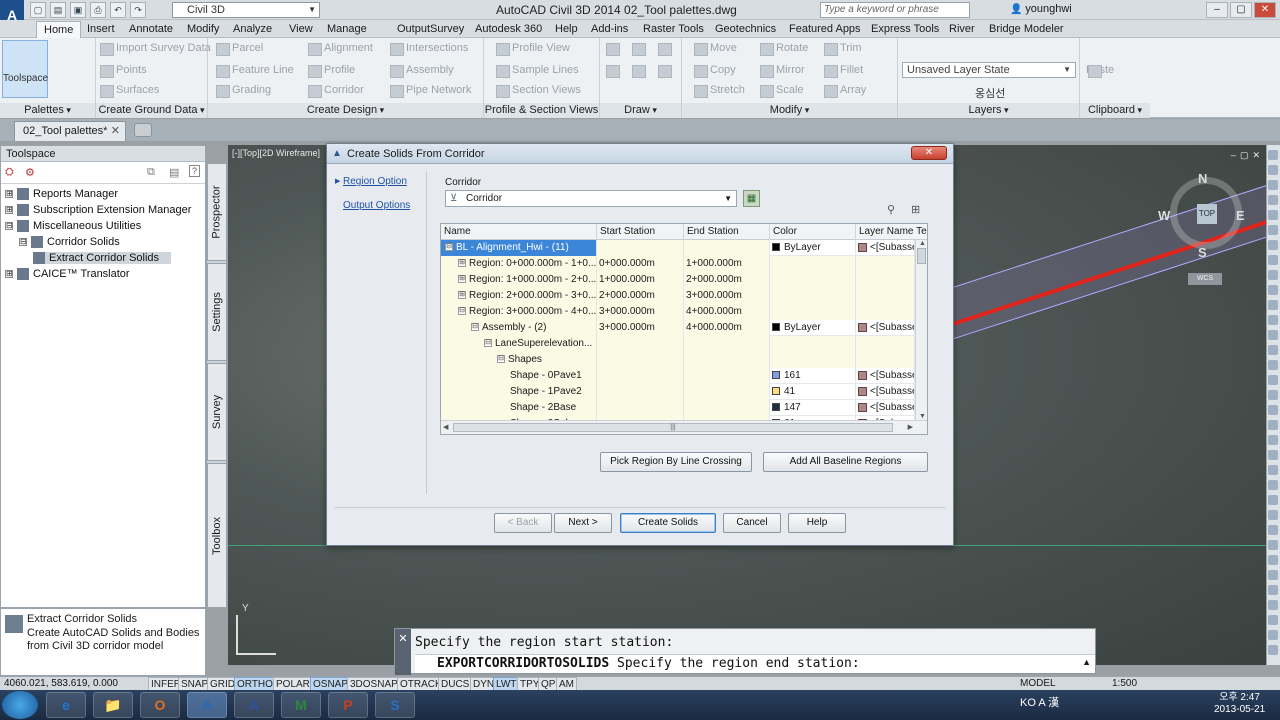 Image resolution: width=1280 pixels, height=720 pixels. What do you see at coordinates (519, 248) in the screenshot?
I see `cell-name: ⊟ BL - Alignment_Hwi - (11)` at bounding box center [519, 248].